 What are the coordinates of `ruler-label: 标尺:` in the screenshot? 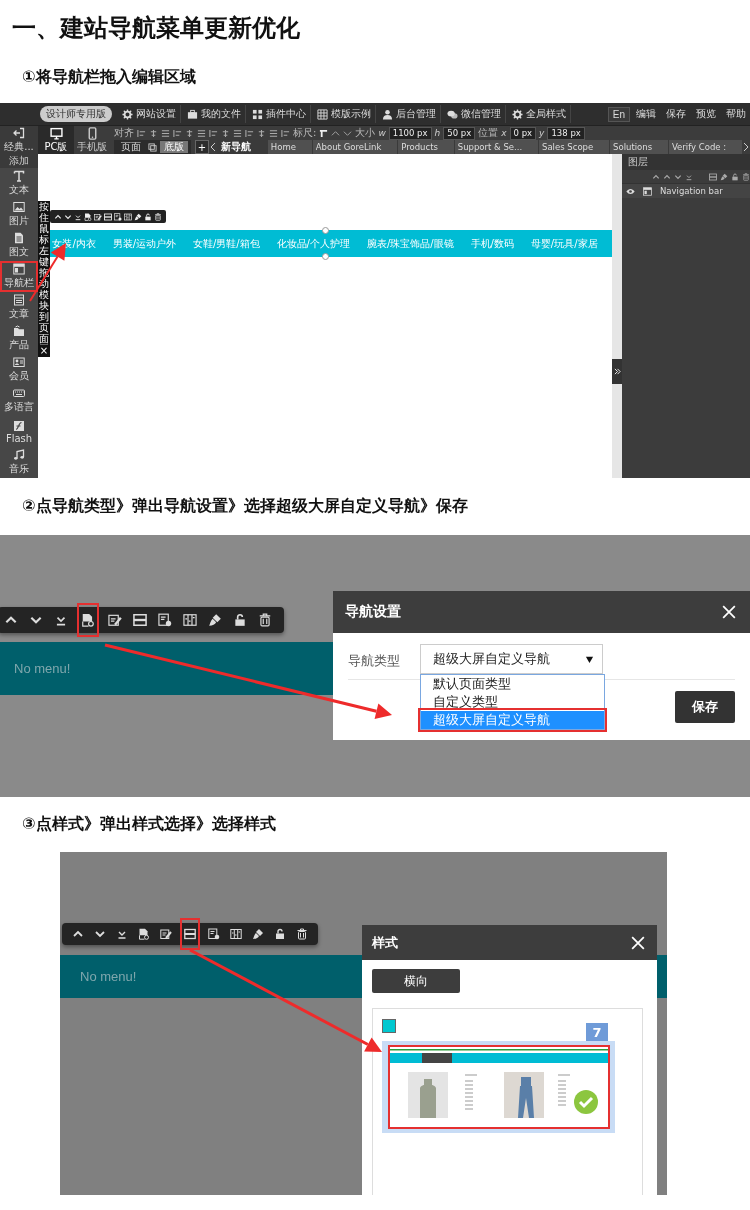 It's located at (305, 133).